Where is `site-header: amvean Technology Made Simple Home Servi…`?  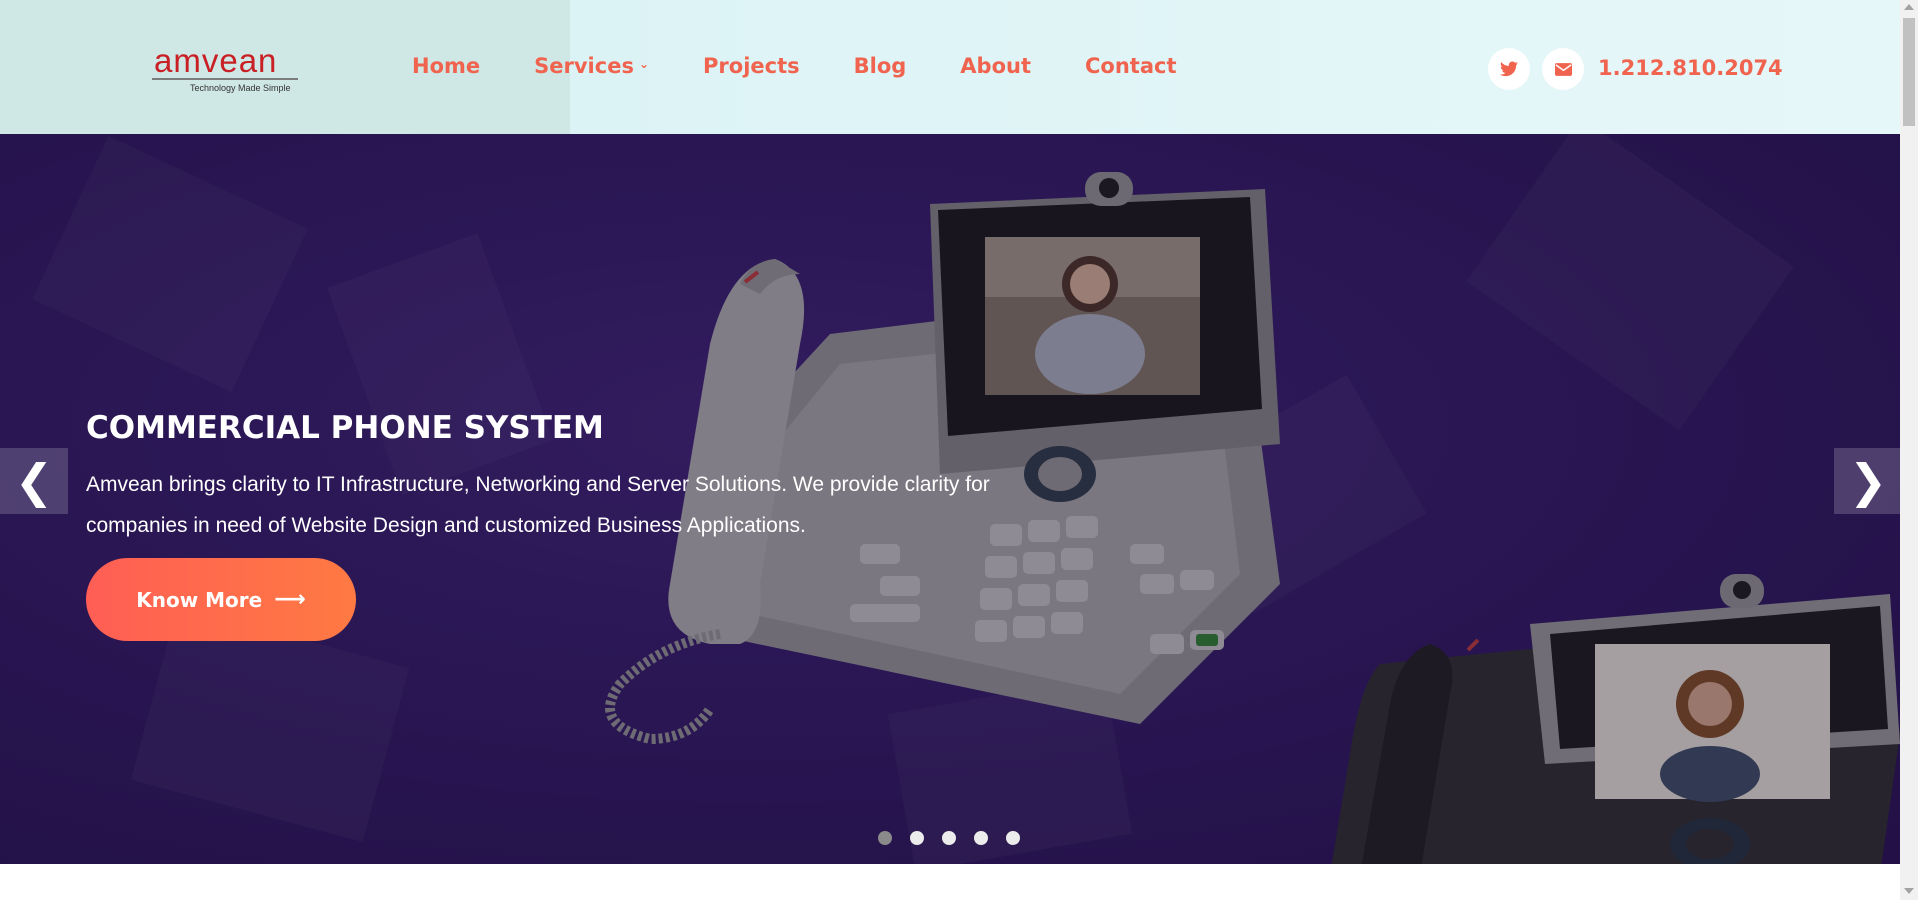
site-header: amvean Technology Made Simple Home Servi… is located at coordinates (950, 67).